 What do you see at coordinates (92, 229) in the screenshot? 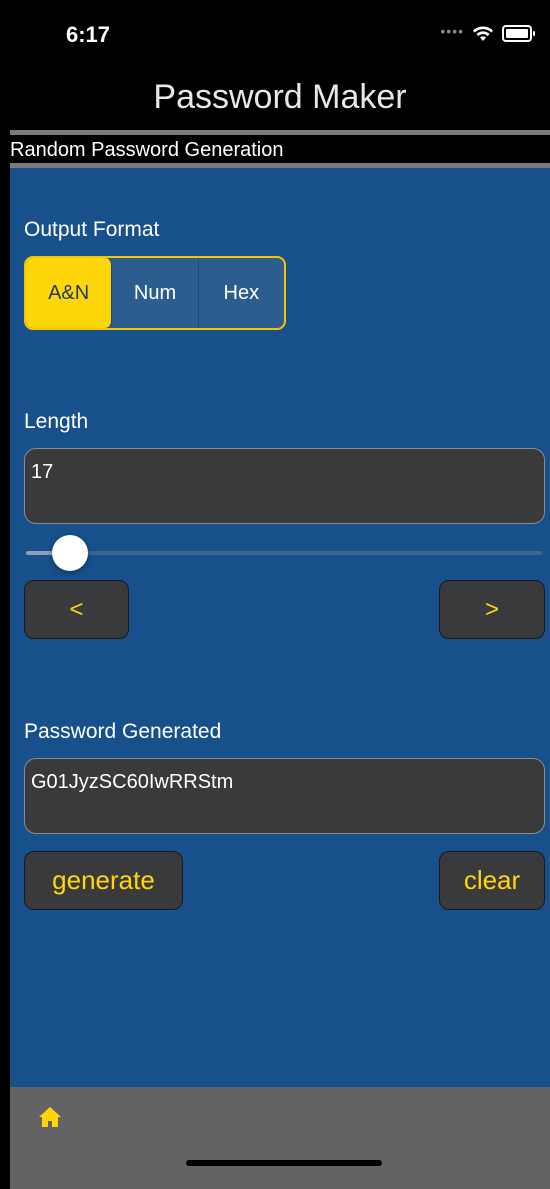
I see `output-format-label: Output Format` at bounding box center [92, 229].